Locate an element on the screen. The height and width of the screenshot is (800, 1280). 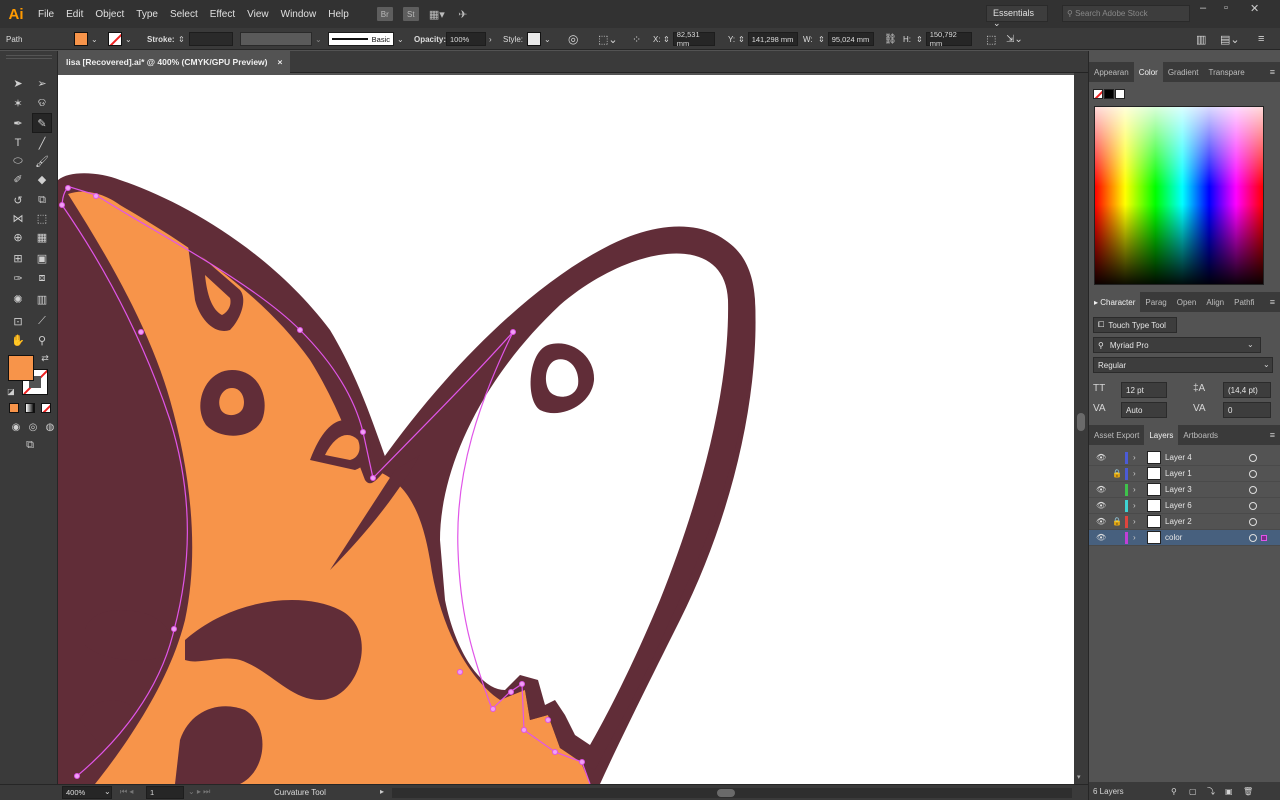
scroll-down-icon: ▾ is located at coordinates (1079, 777).